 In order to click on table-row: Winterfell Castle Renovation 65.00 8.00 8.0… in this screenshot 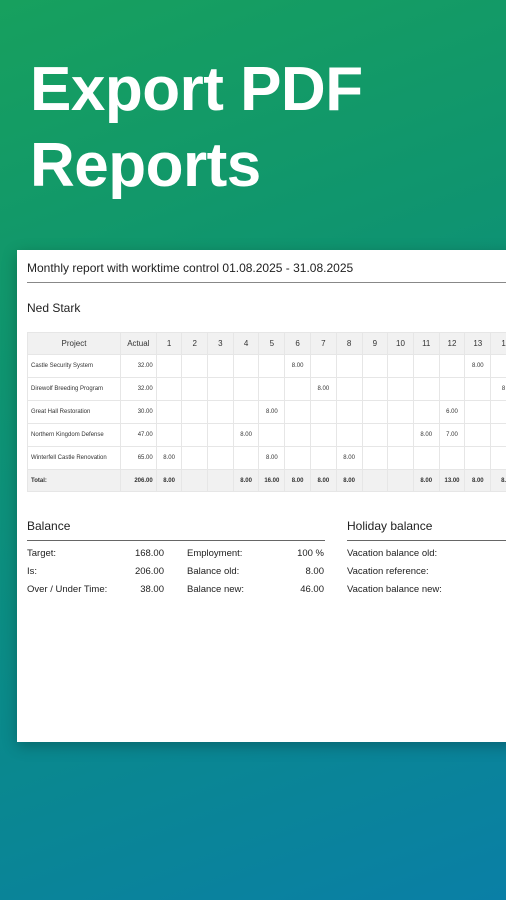, I will do `click(266, 458)`.